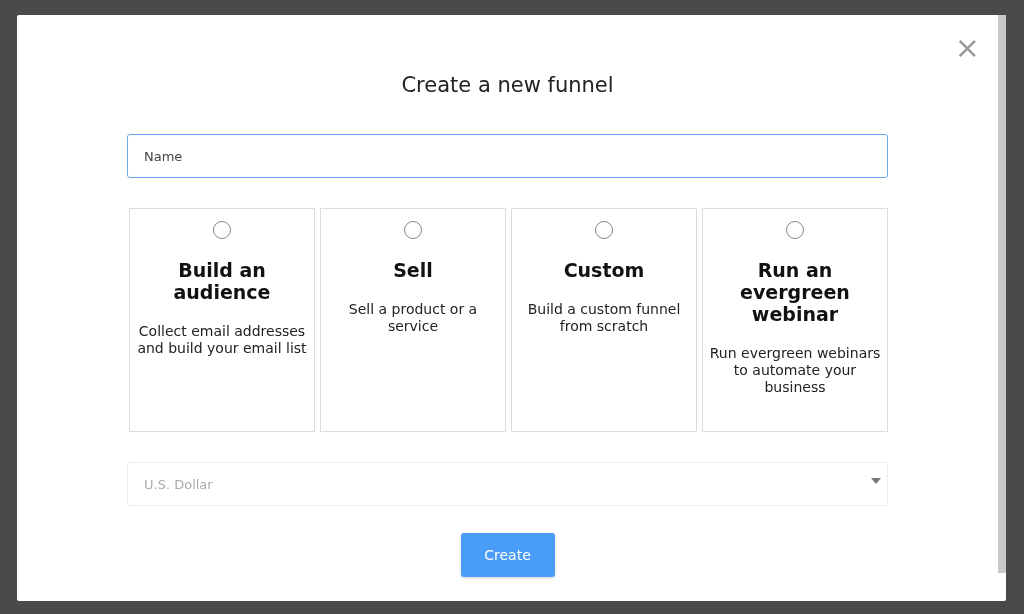  I want to click on option-description: Build a custom funnel from scratch, so click(604, 318).